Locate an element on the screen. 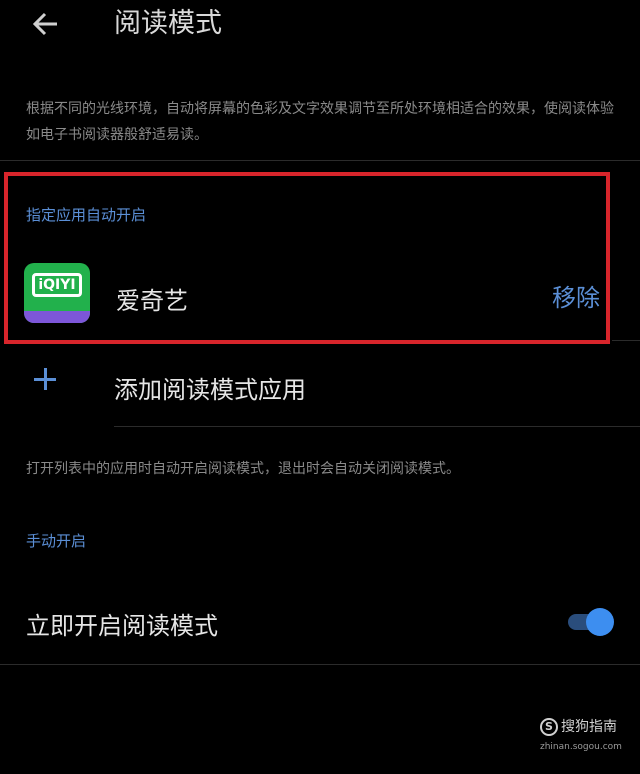 The image size is (640, 774). add-app-button: 添加阅读模式应用 is located at coordinates (320, 386).